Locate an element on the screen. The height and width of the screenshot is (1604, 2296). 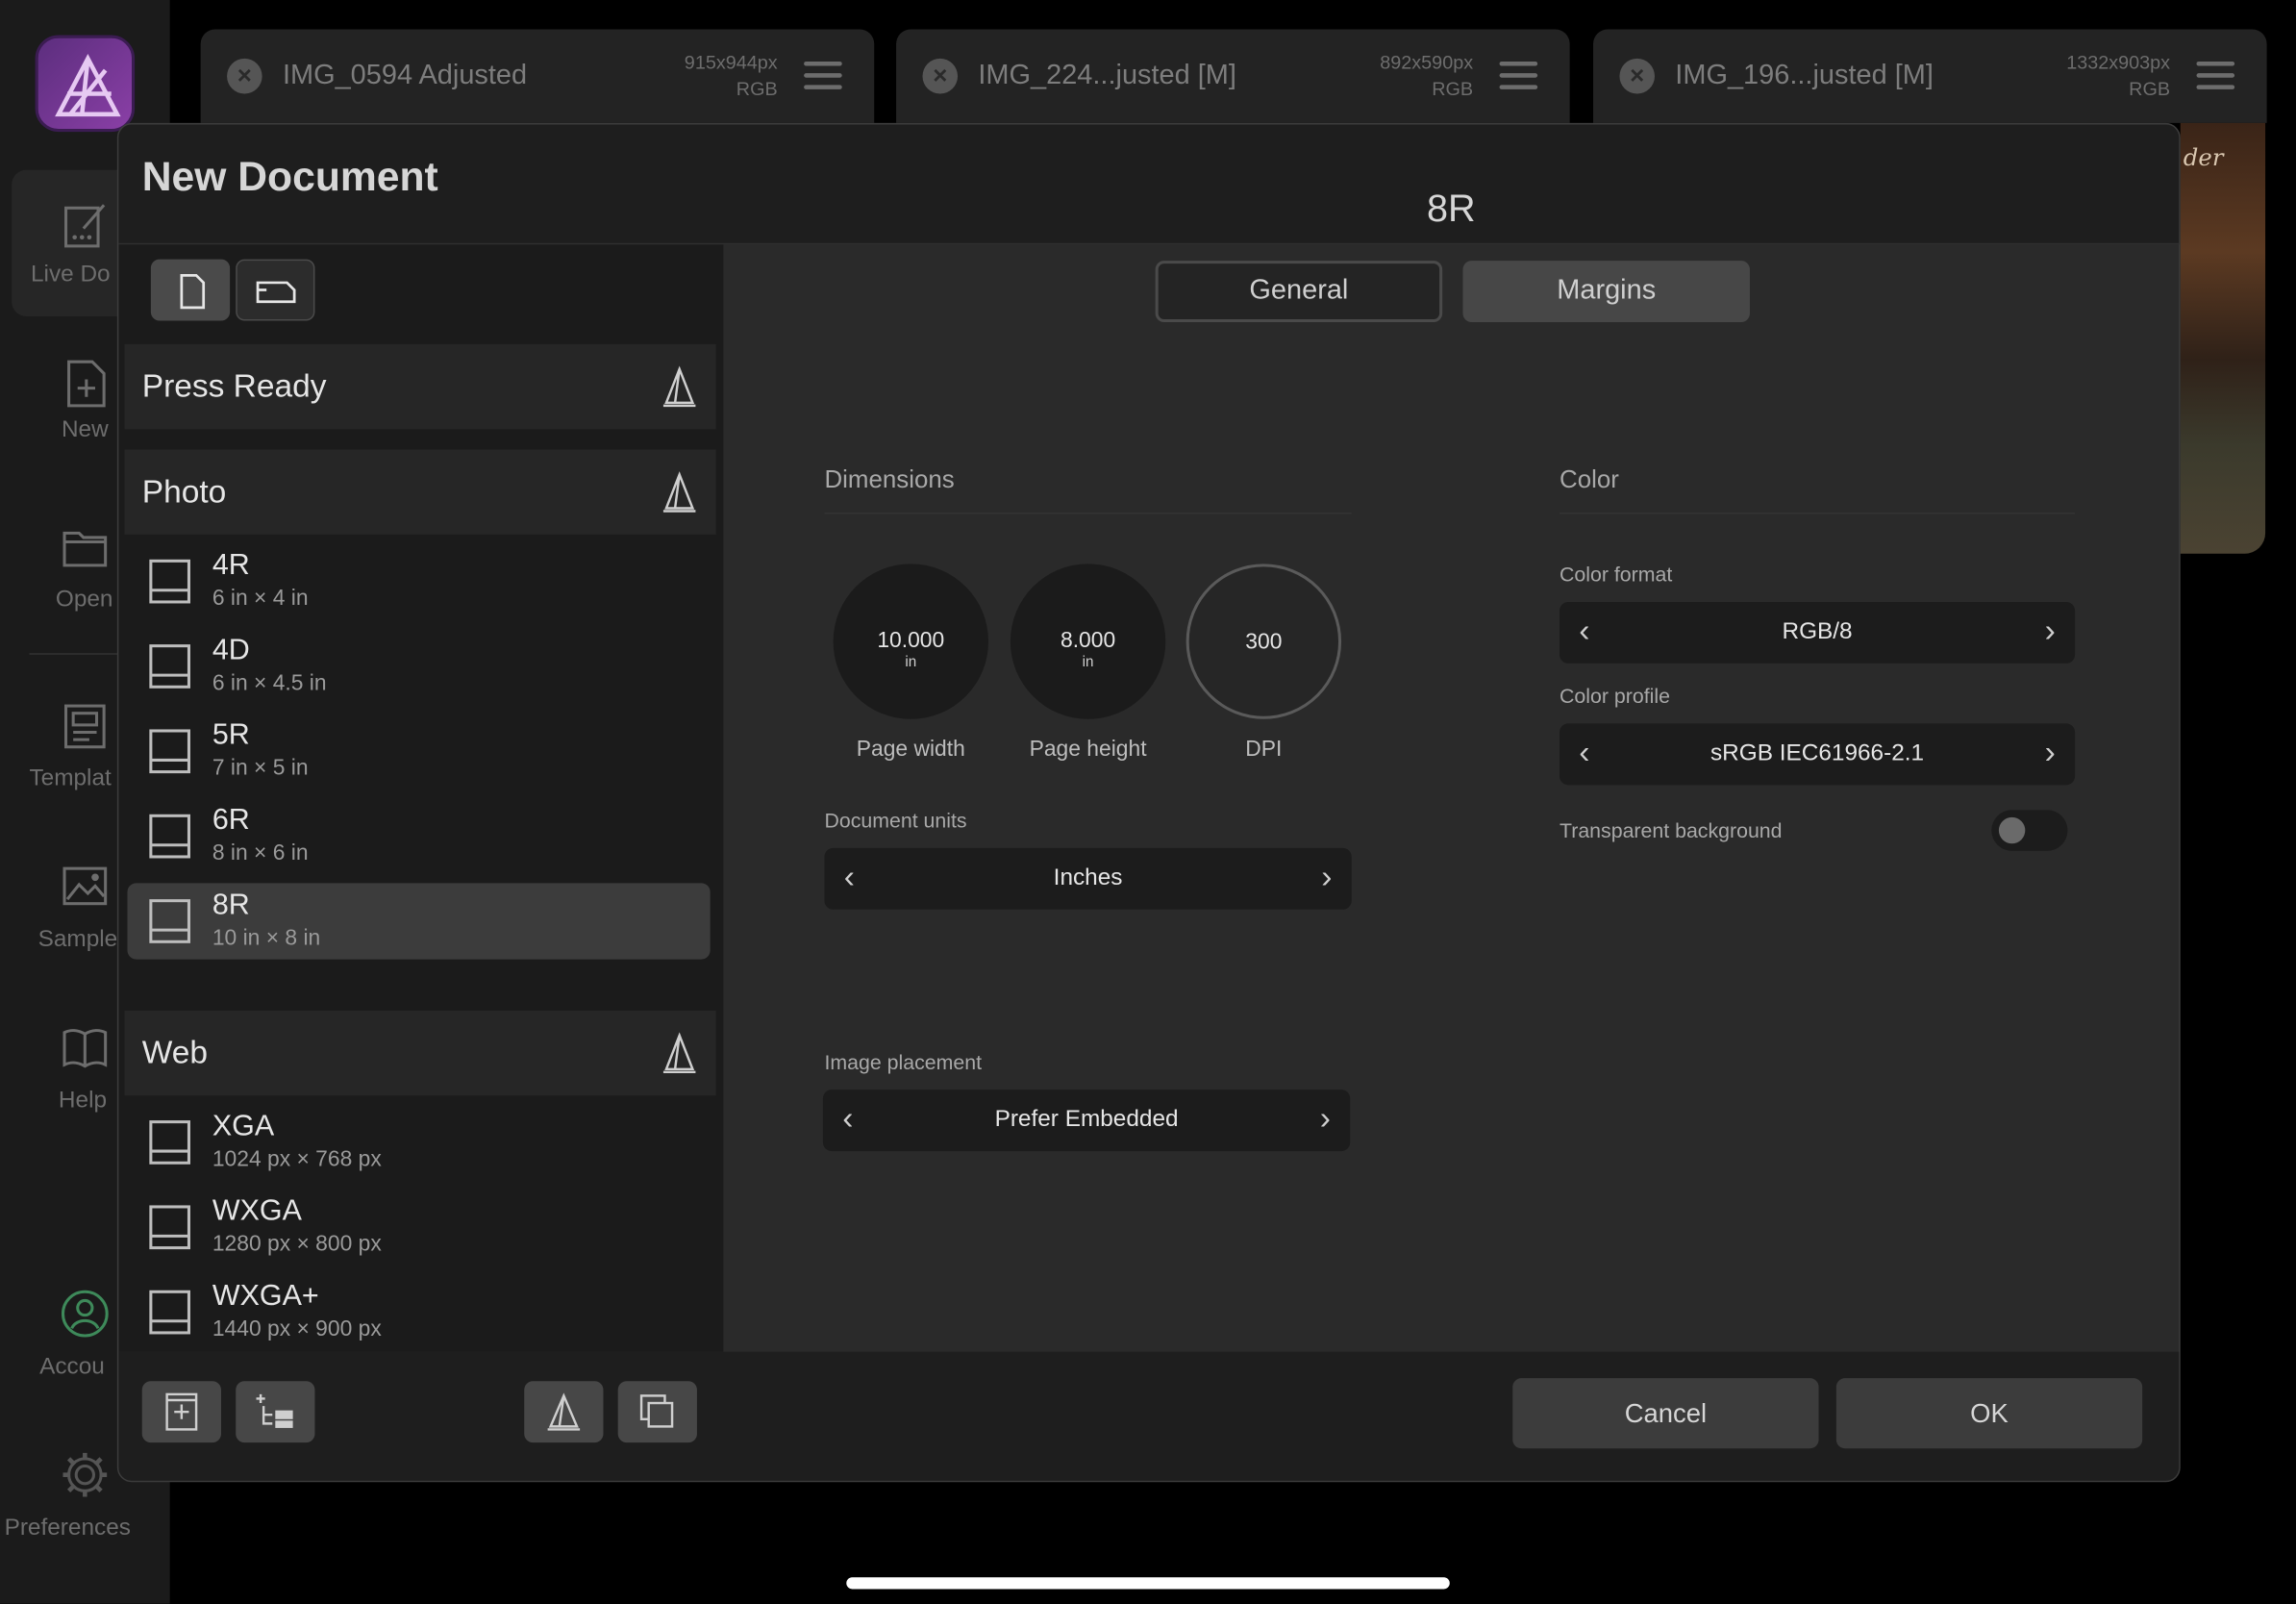
app-logo is located at coordinates (85, 84).